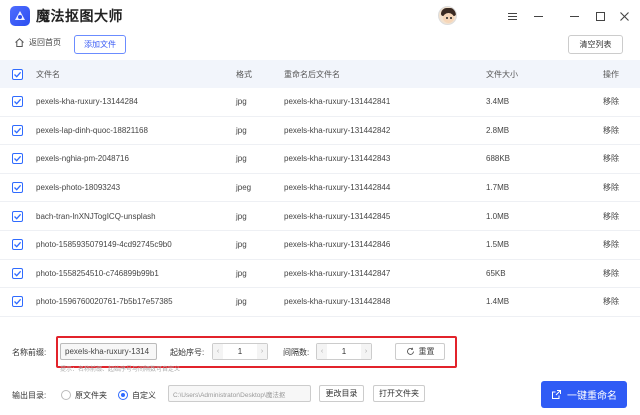 The image size is (640, 415). I want to click on add-file-button: 添加文件, so click(100, 44).